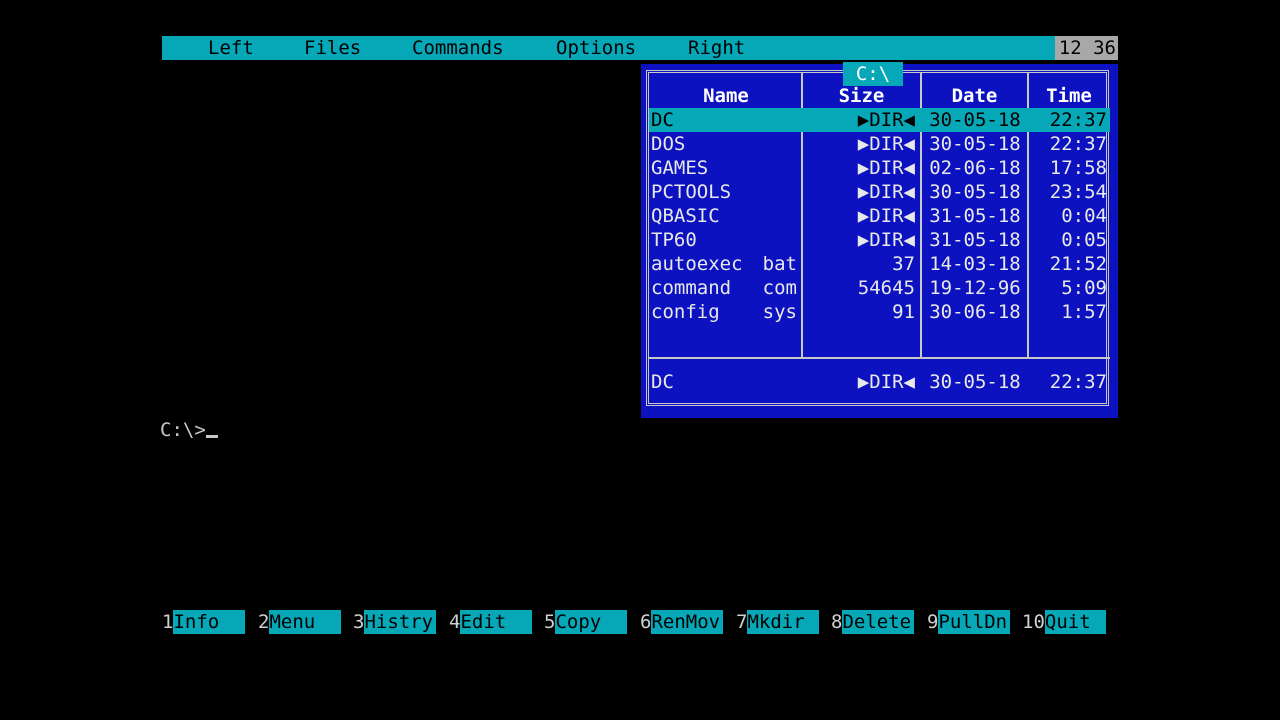 The image size is (1280, 720). What do you see at coordinates (1033, 622) in the screenshot?
I see `fkey-number: 10` at bounding box center [1033, 622].